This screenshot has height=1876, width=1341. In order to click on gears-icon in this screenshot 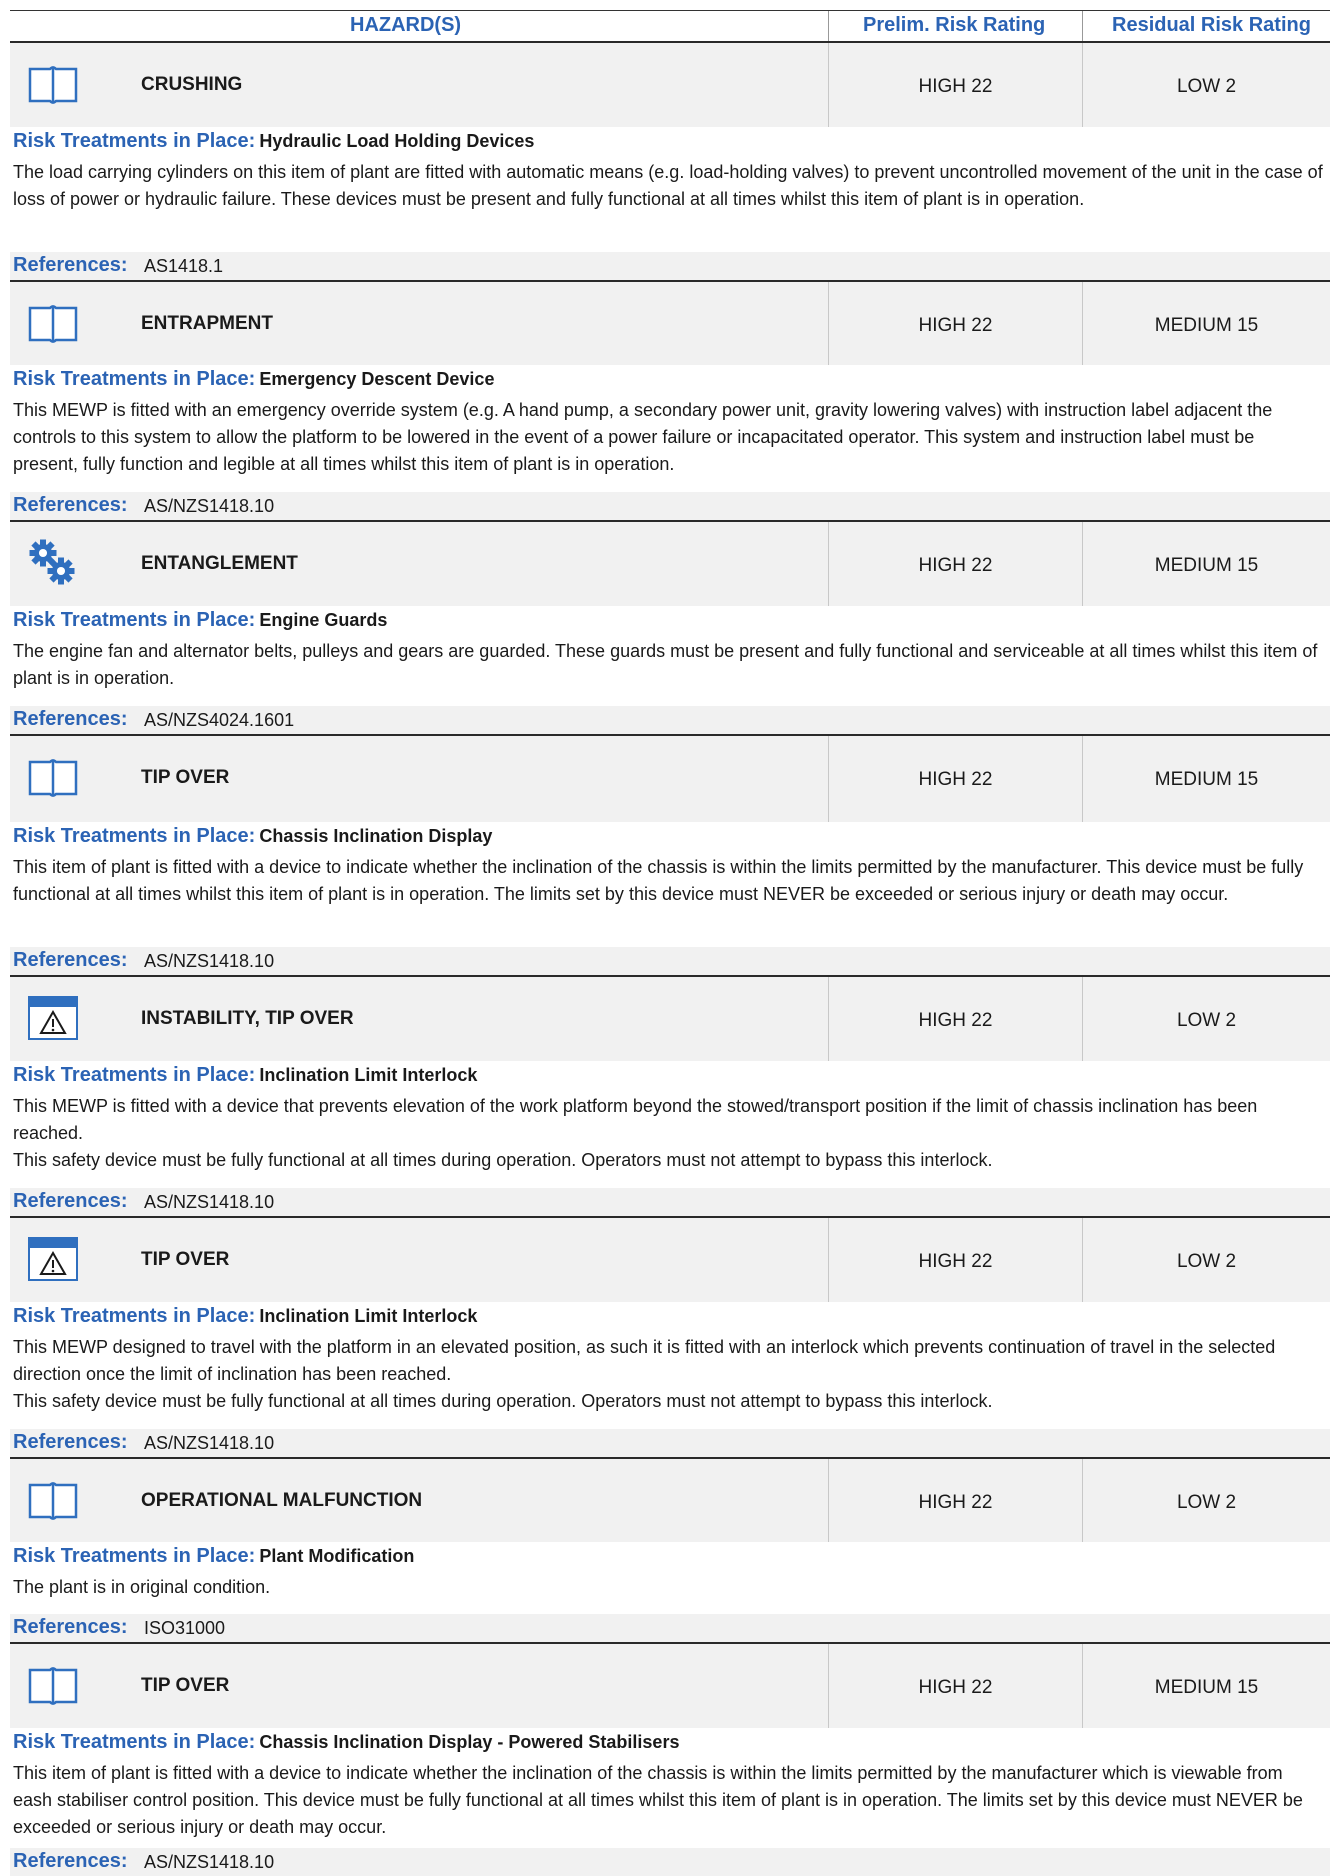, I will do `click(53, 563)`.